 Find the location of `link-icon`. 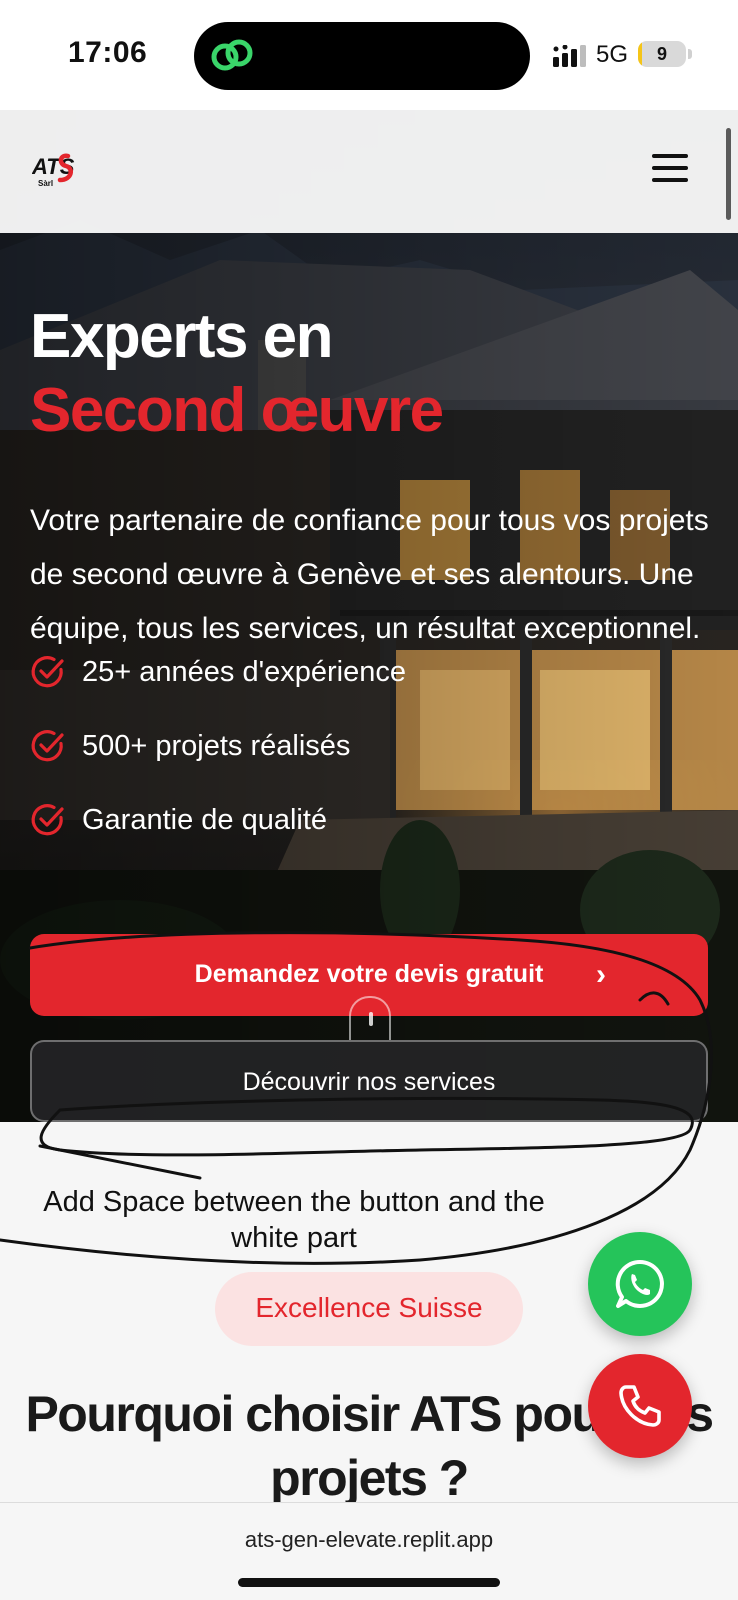

link-icon is located at coordinates (232, 55).